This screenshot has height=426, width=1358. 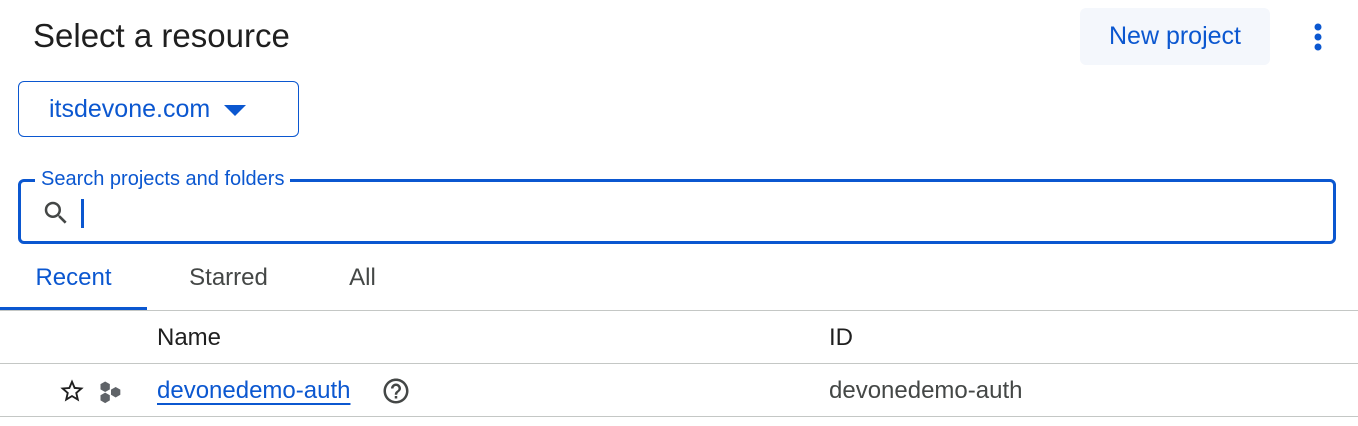 I want to click on dialog-title: Select a resource, so click(x=161, y=35).